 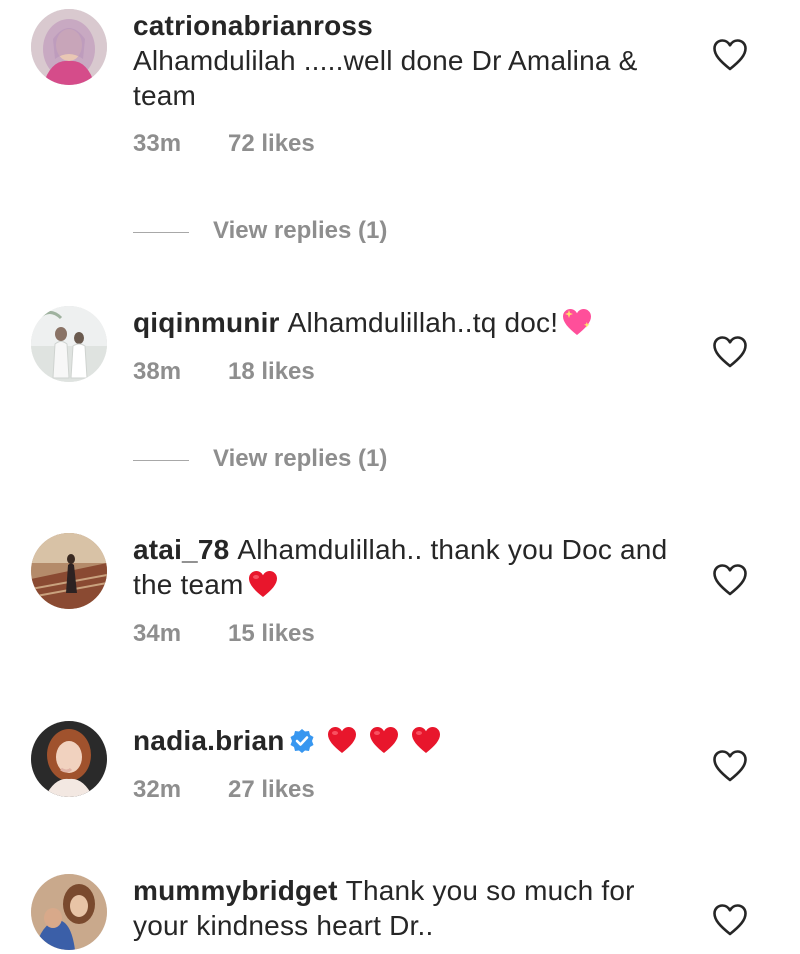 I want to click on comment-meta: 33m 72 likes, so click(x=224, y=144).